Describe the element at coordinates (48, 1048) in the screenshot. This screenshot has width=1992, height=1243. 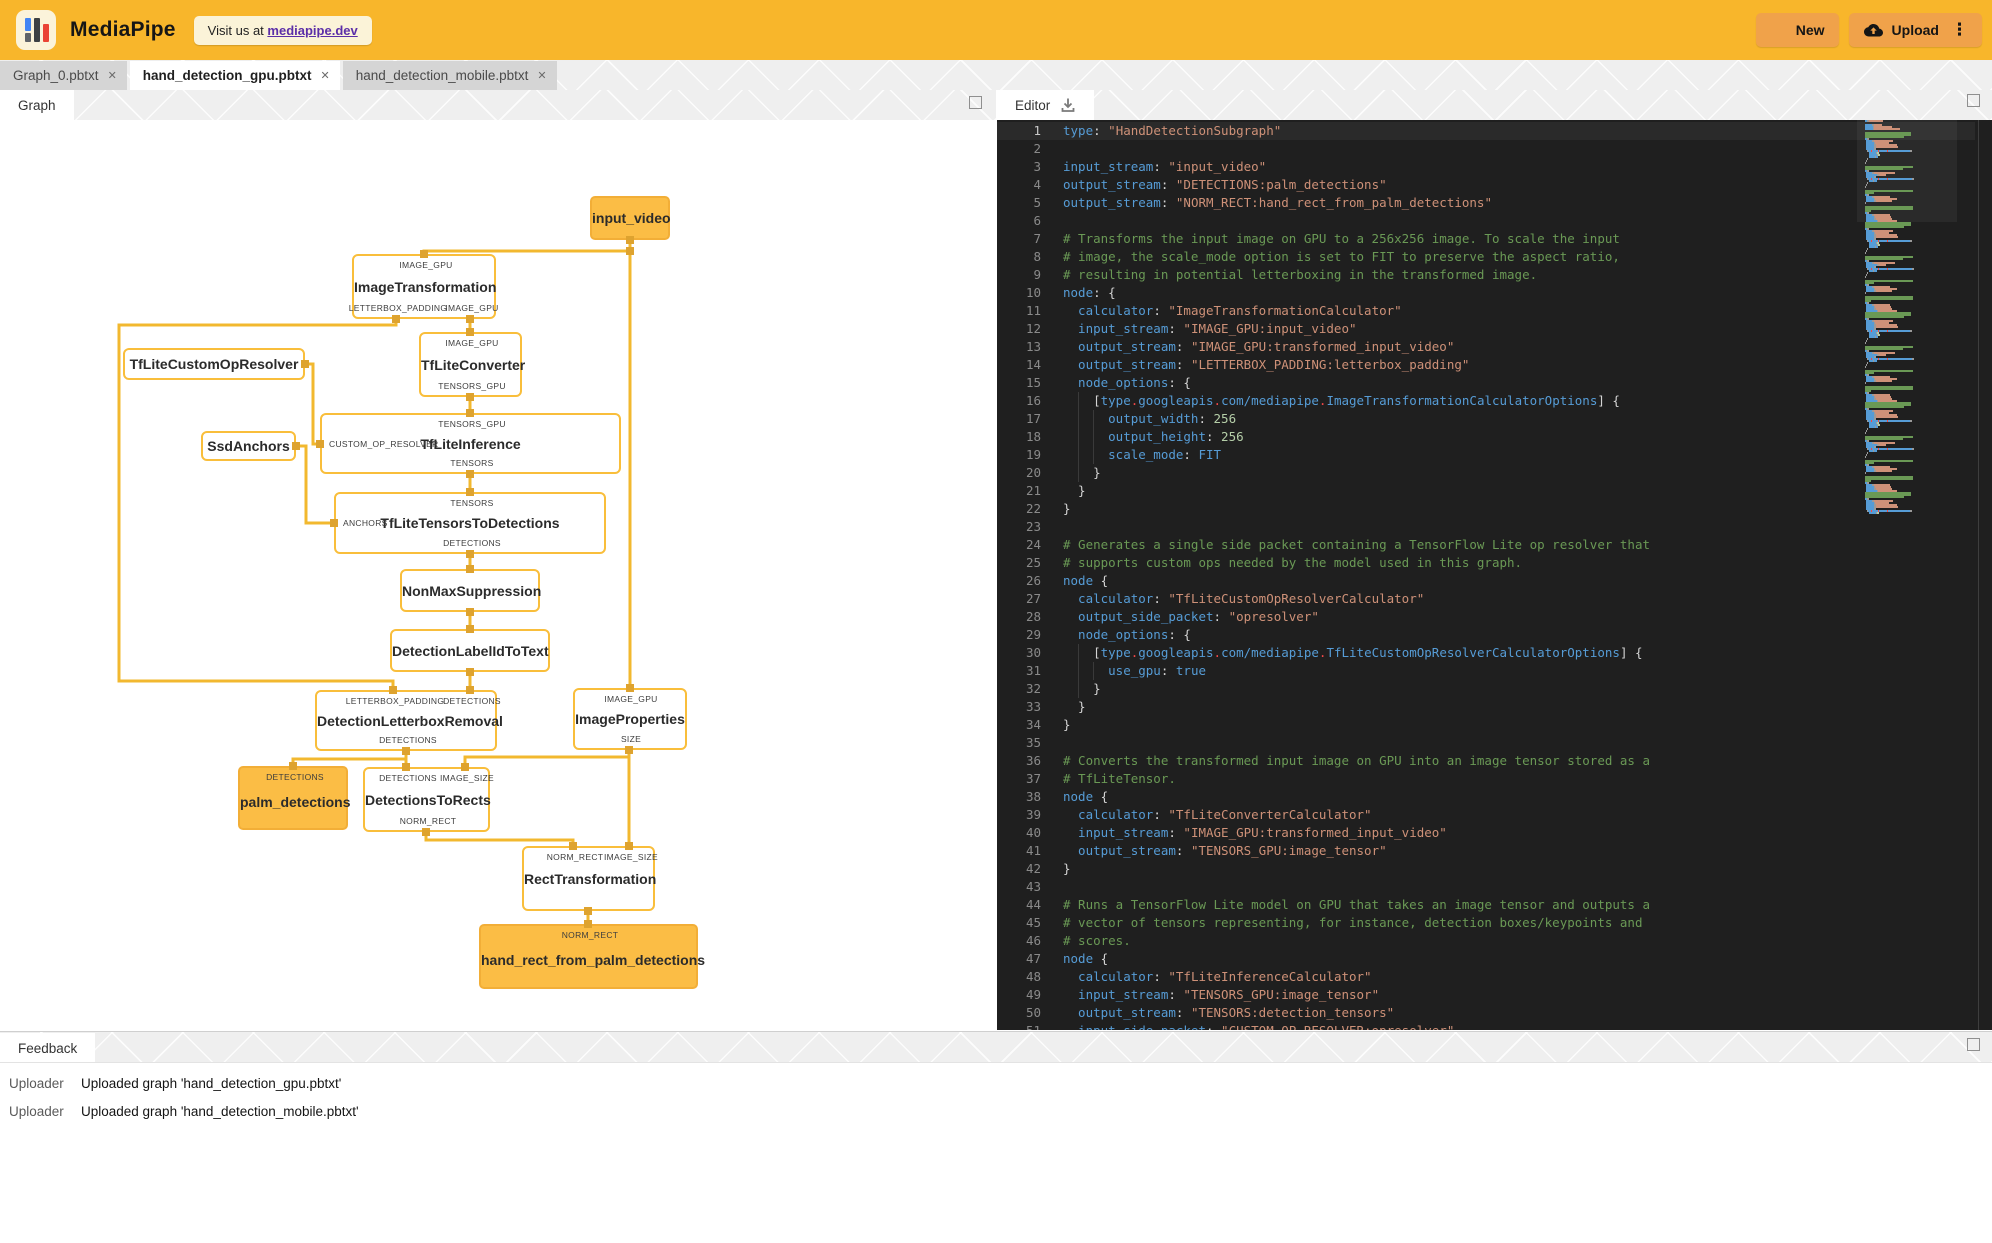
I see `tab-feedback: Feedback` at that location.